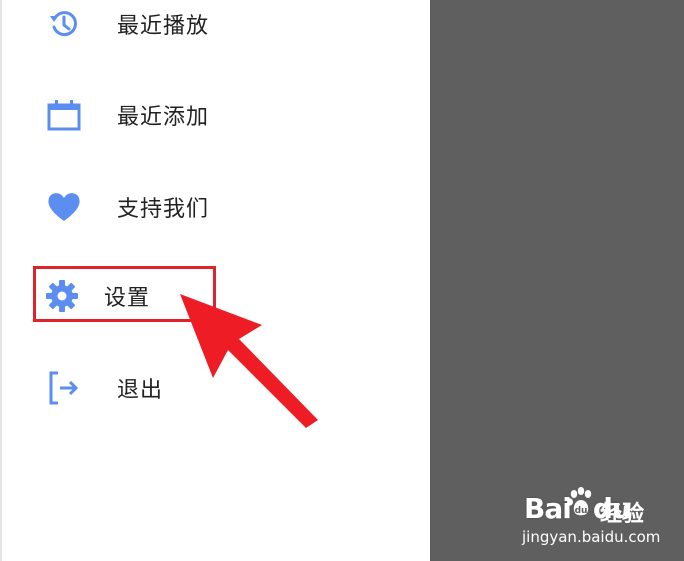  Describe the element at coordinates (622, 514) in the screenshot. I see `jingyan-text: 经验` at that location.